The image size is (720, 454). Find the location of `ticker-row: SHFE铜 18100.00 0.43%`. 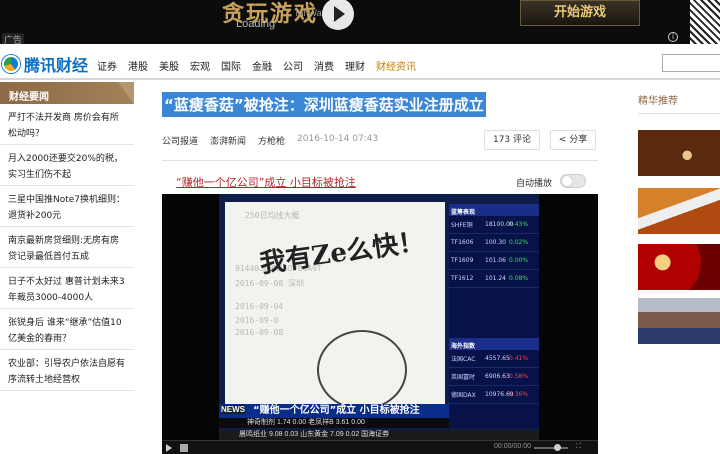

ticker-row: SHFE铜 18100.00 0.43% is located at coordinates (494, 225).